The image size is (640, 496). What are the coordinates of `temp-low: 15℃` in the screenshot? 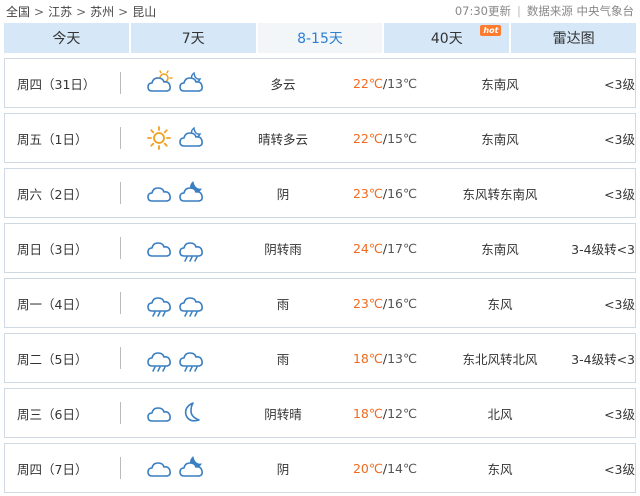 It's located at (402, 138).